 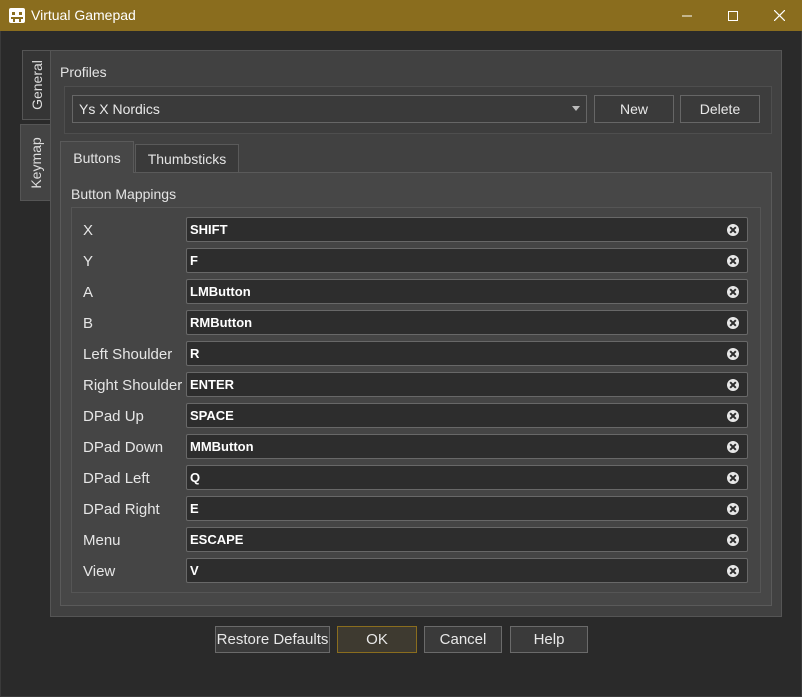 What do you see at coordinates (272, 639) in the screenshot?
I see `restore-defaults-button: Restore Defaults` at bounding box center [272, 639].